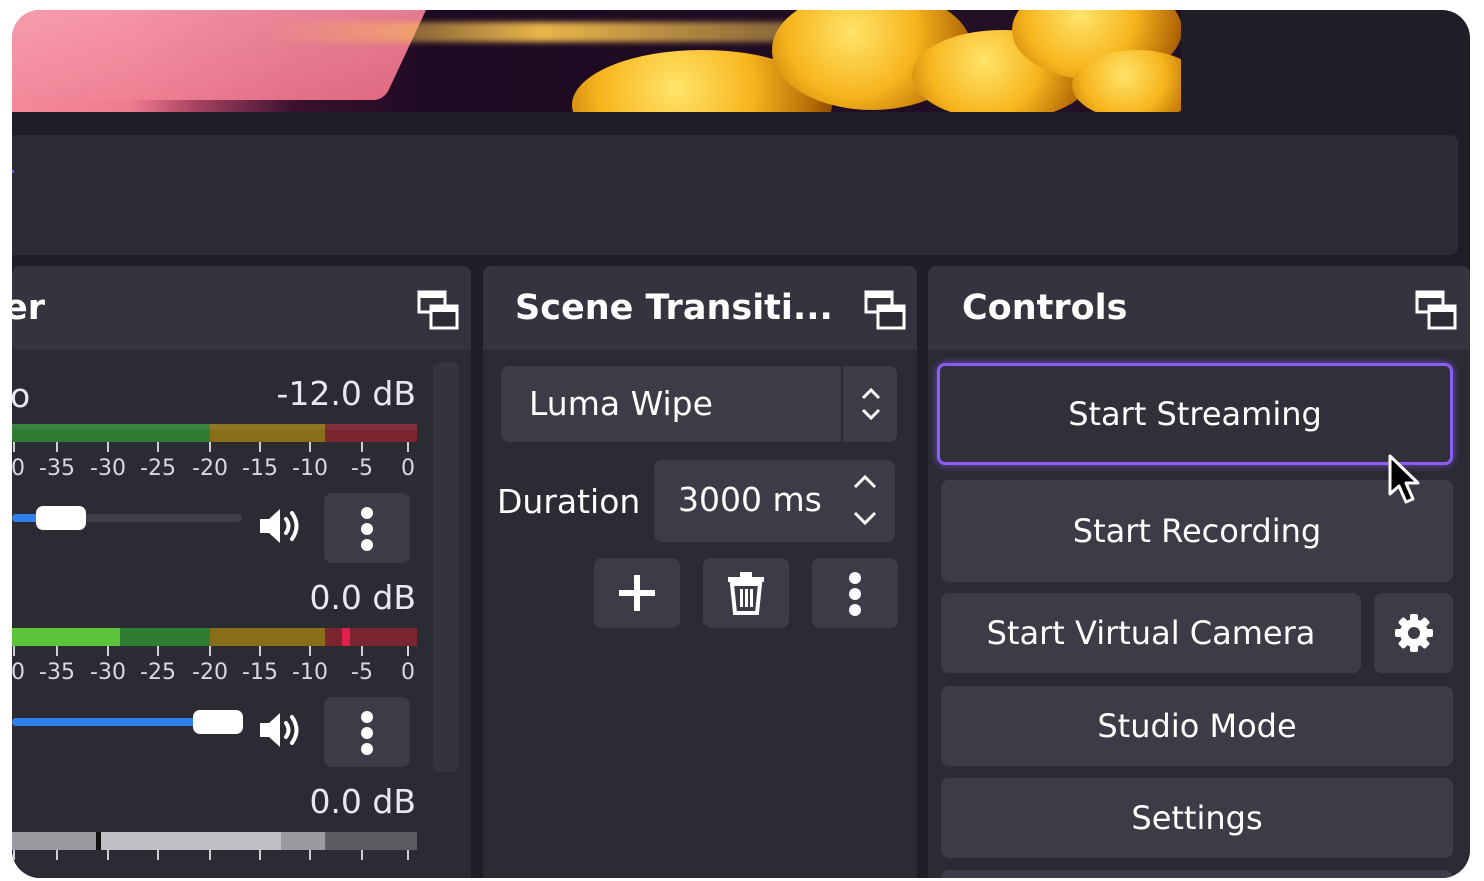 This screenshot has height=881, width=1484. I want to click on add-transition-button, so click(637, 593).